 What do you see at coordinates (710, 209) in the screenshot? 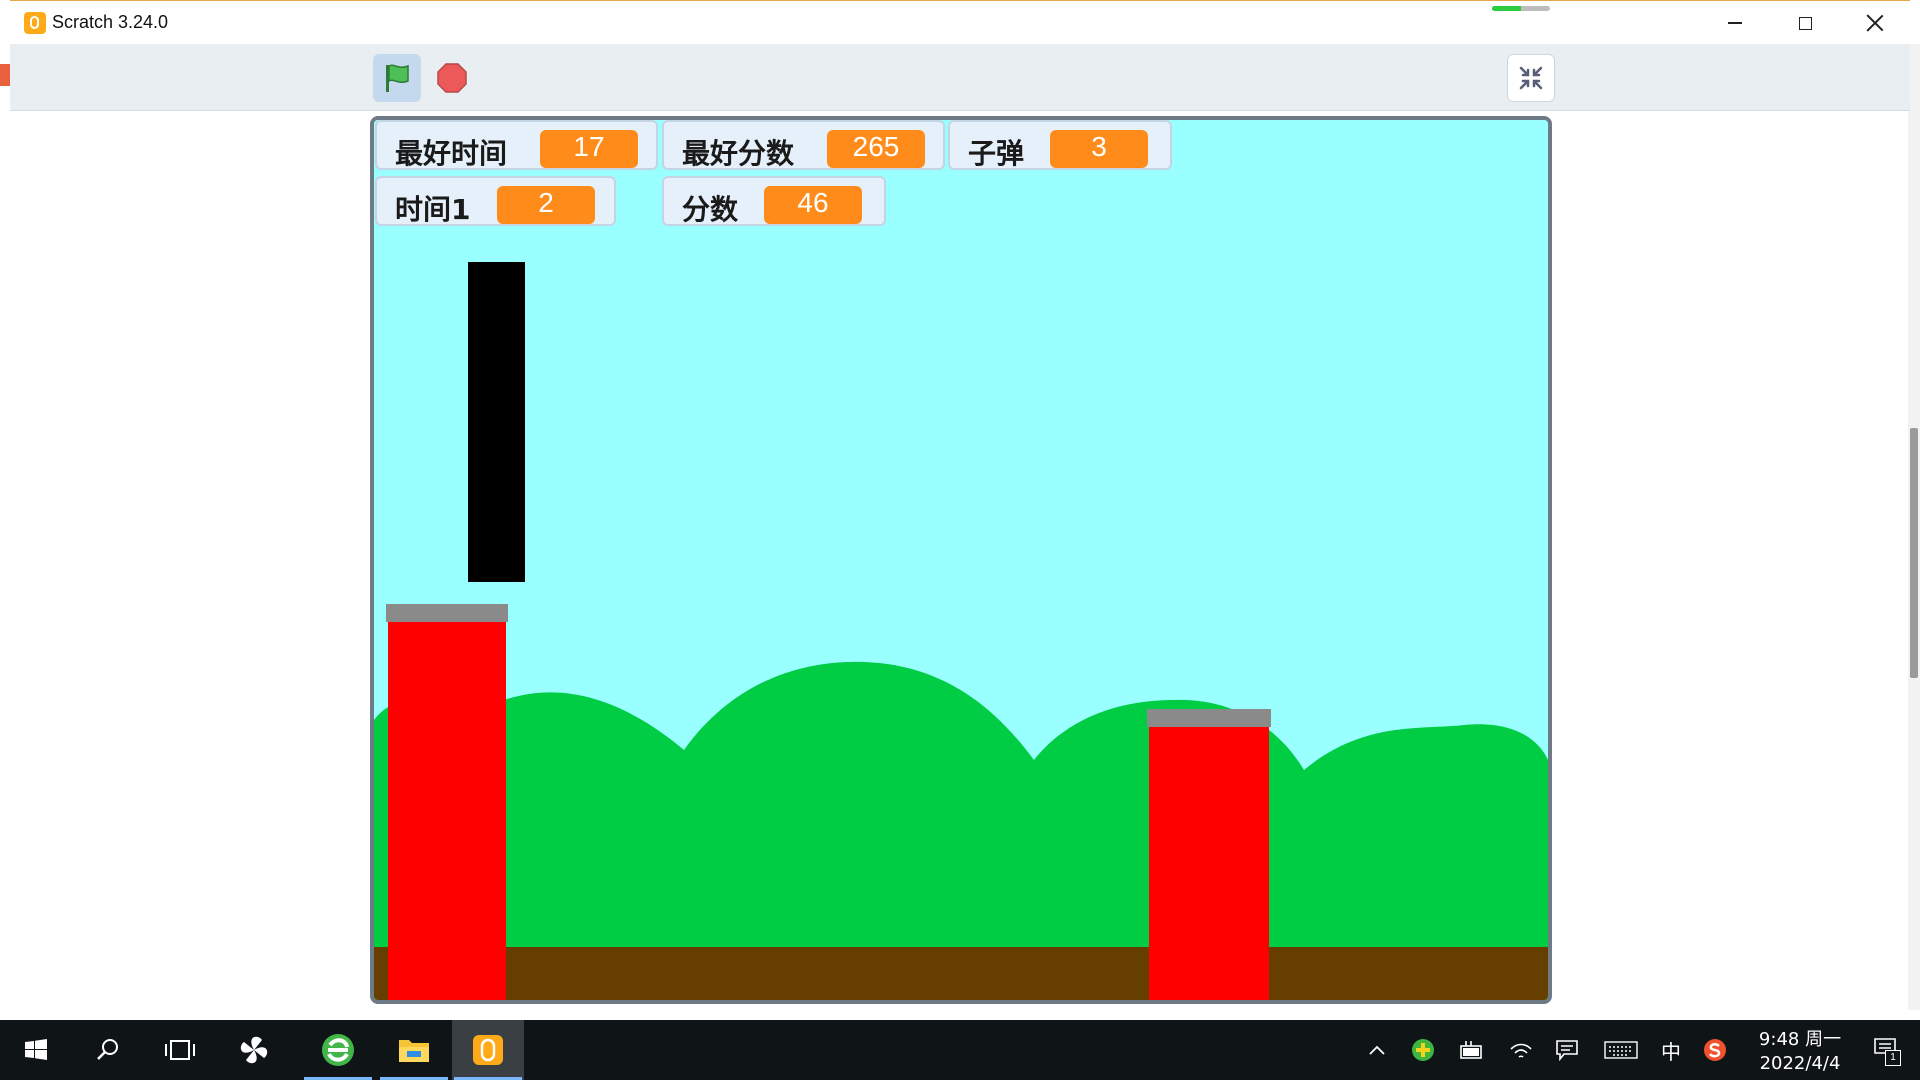
I see `monitor-label: 分数` at bounding box center [710, 209].